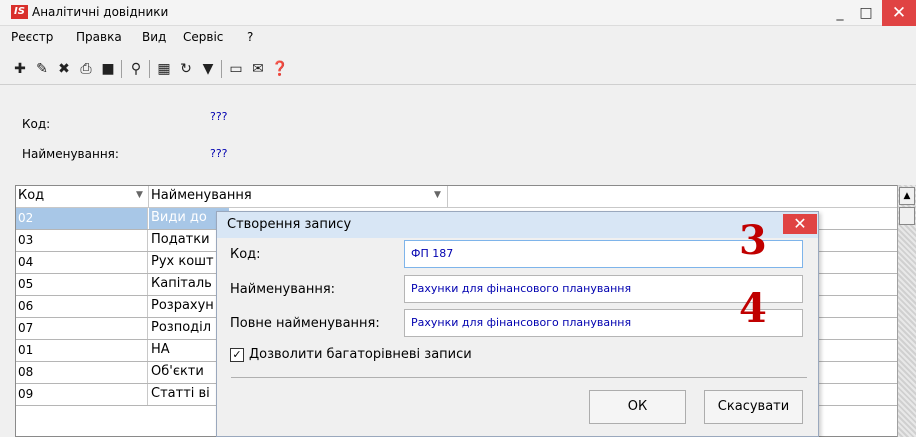 This screenshot has width=916, height=437. I want to click on dialog-fullname-label: Повне найменування:, so click(305, 323).